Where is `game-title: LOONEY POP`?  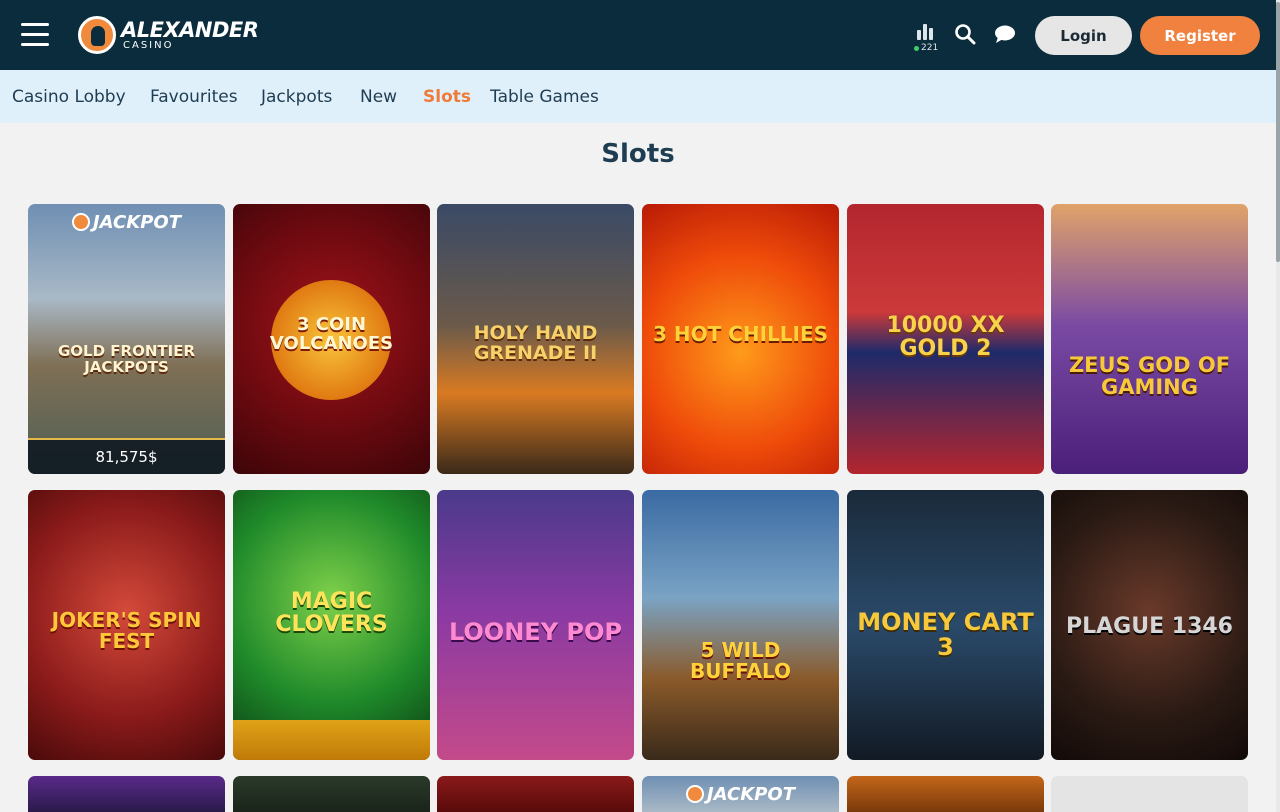
game-title: LOONEY POP is located at coordinates (535, 632).